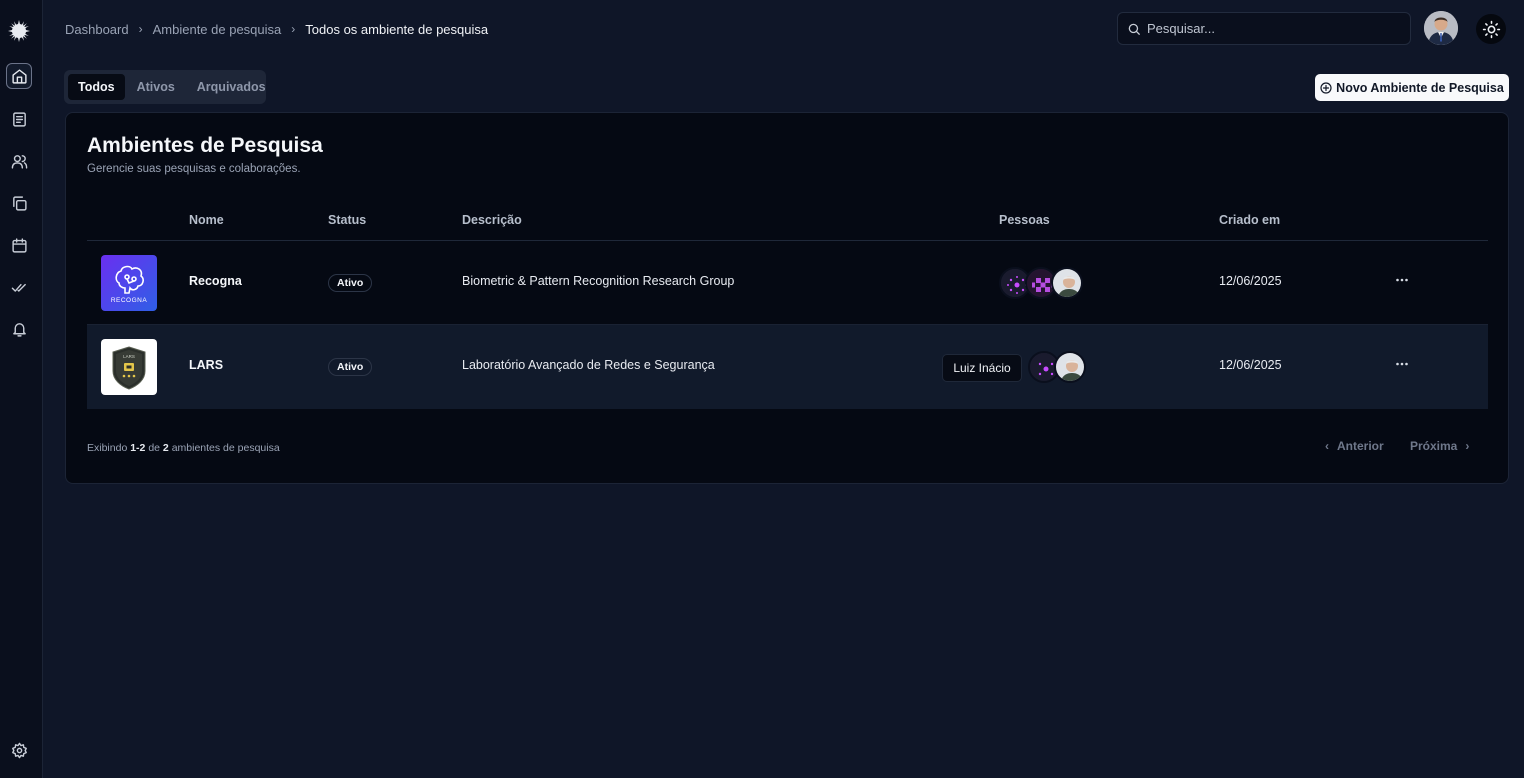 This screenshot has width=1524, height=778. I want to click on sunburst-logo-icon, so click(19, 31).